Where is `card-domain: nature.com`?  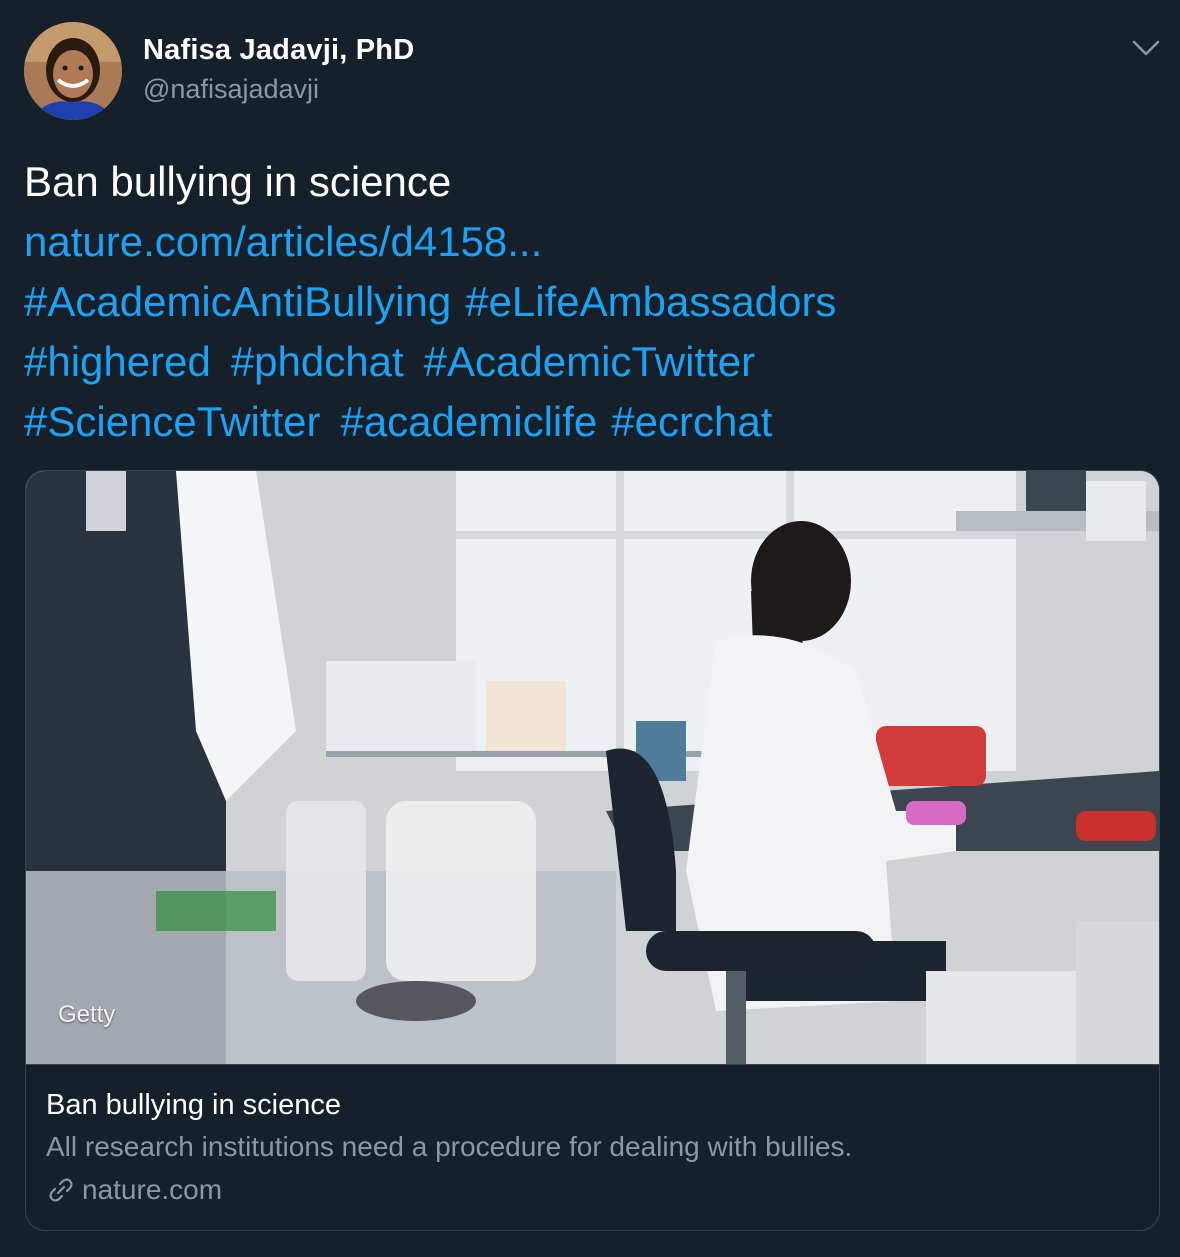 card-domain: nature.com is located at coordinates (134, 1190).